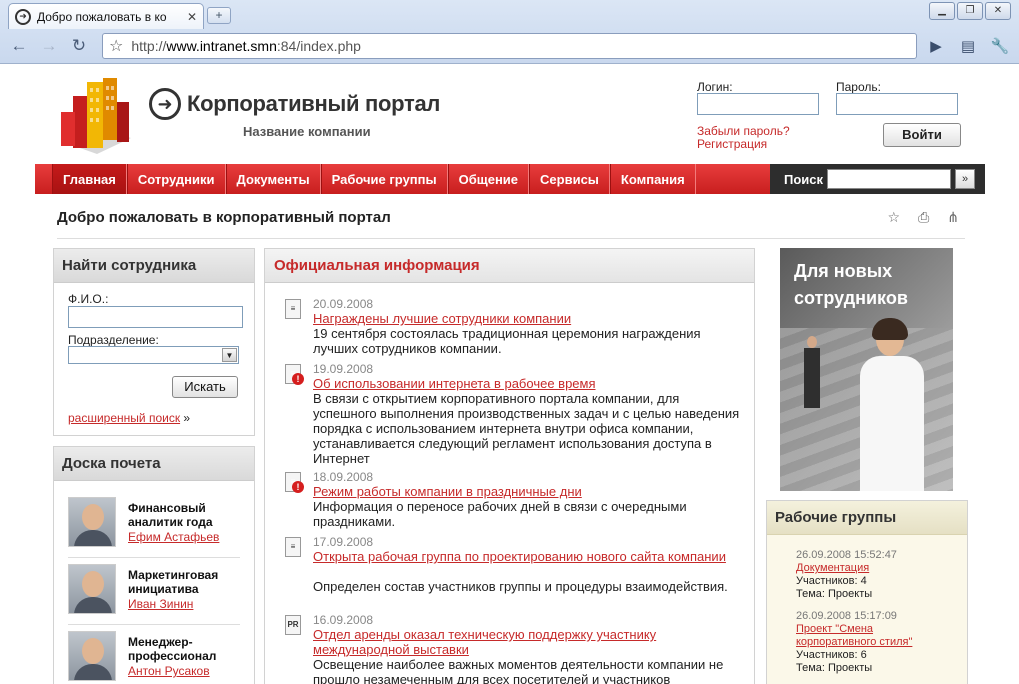  I want to click on news-date: 18.09.2008, so click(343, 477).